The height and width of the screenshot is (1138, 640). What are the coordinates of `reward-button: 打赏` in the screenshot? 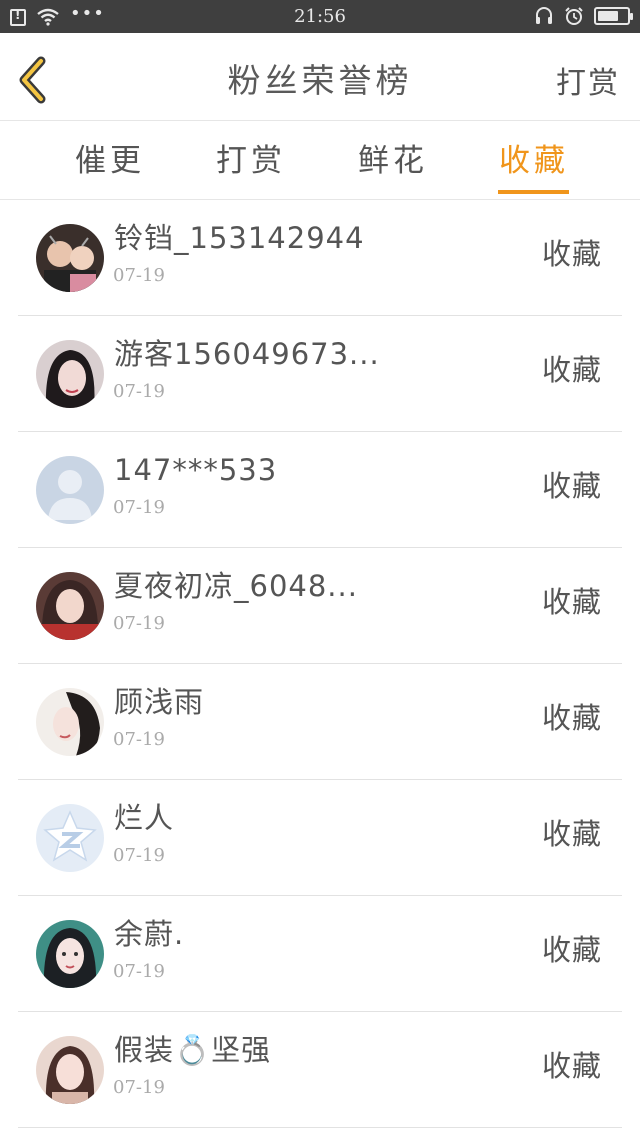 It's located at (588, 84).